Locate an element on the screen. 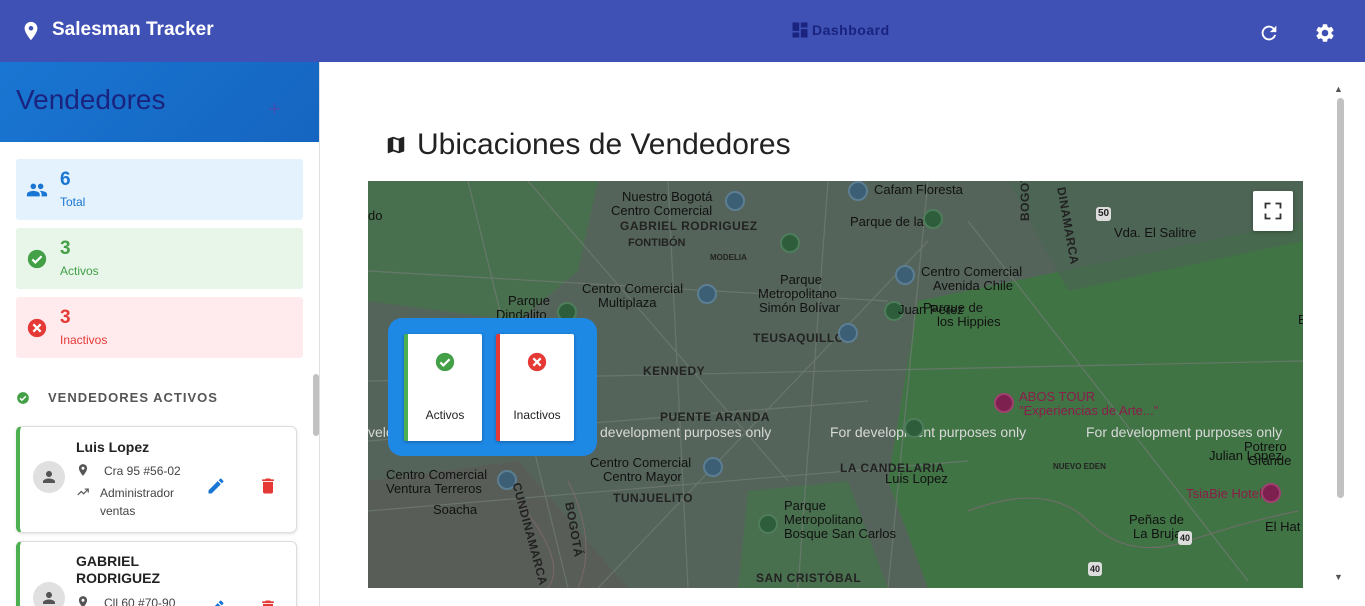 The width and height of the screenshot is (1365, 606). fullscreen-icon is located at coordinates (1273, 211).